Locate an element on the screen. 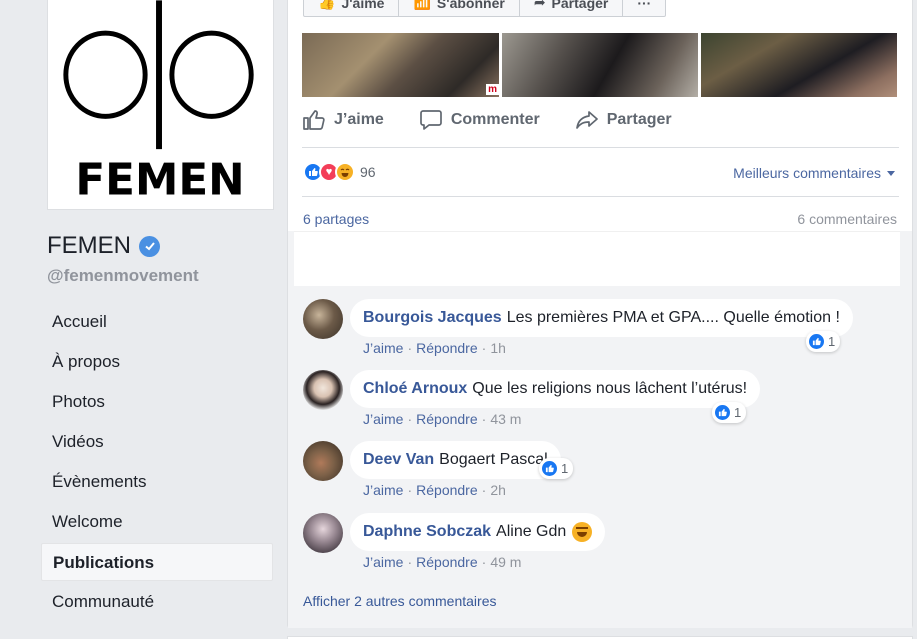 This screenshot has height=639, width=917. grinning-emoji-icon is located at coordinates (582, 532).